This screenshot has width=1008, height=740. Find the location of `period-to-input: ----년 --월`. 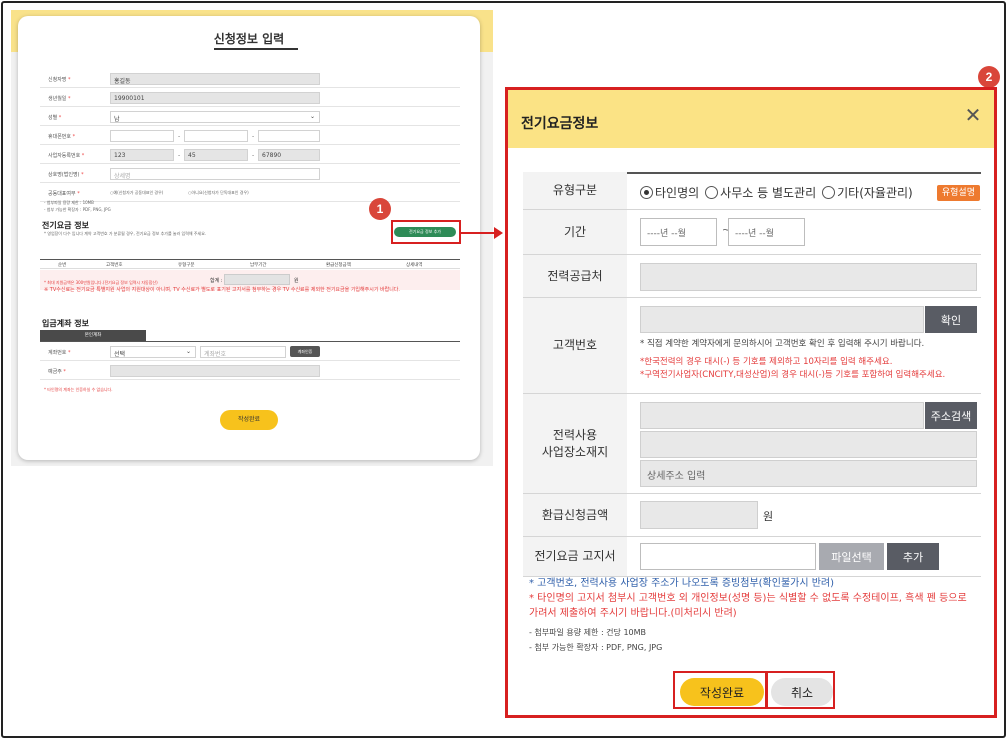

period-to-input: ----년 --월 is located at coordinates (766, 232).